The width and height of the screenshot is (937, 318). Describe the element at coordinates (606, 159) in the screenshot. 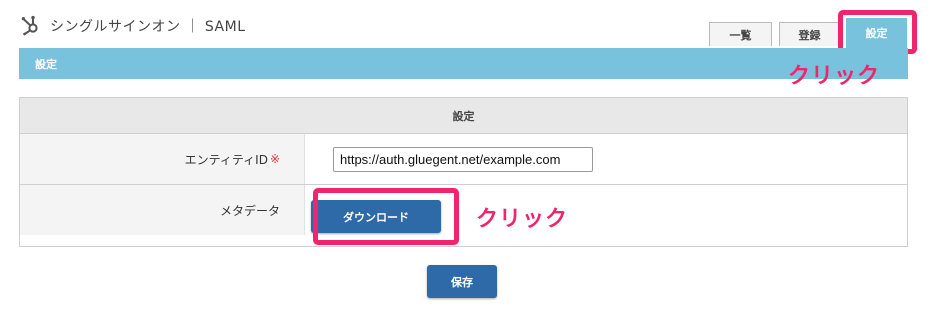

I see `entity-id-value-cell` at that location.